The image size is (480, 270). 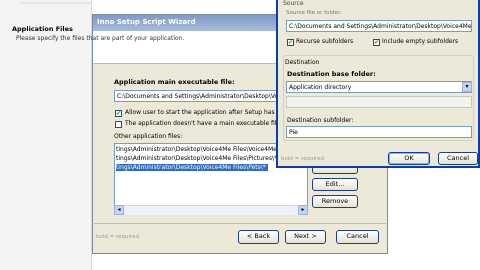 What do you see at coordinates (118, 124) in the screenshot?
I see `no-exe-checkbox` at bounding box center [118, 124].